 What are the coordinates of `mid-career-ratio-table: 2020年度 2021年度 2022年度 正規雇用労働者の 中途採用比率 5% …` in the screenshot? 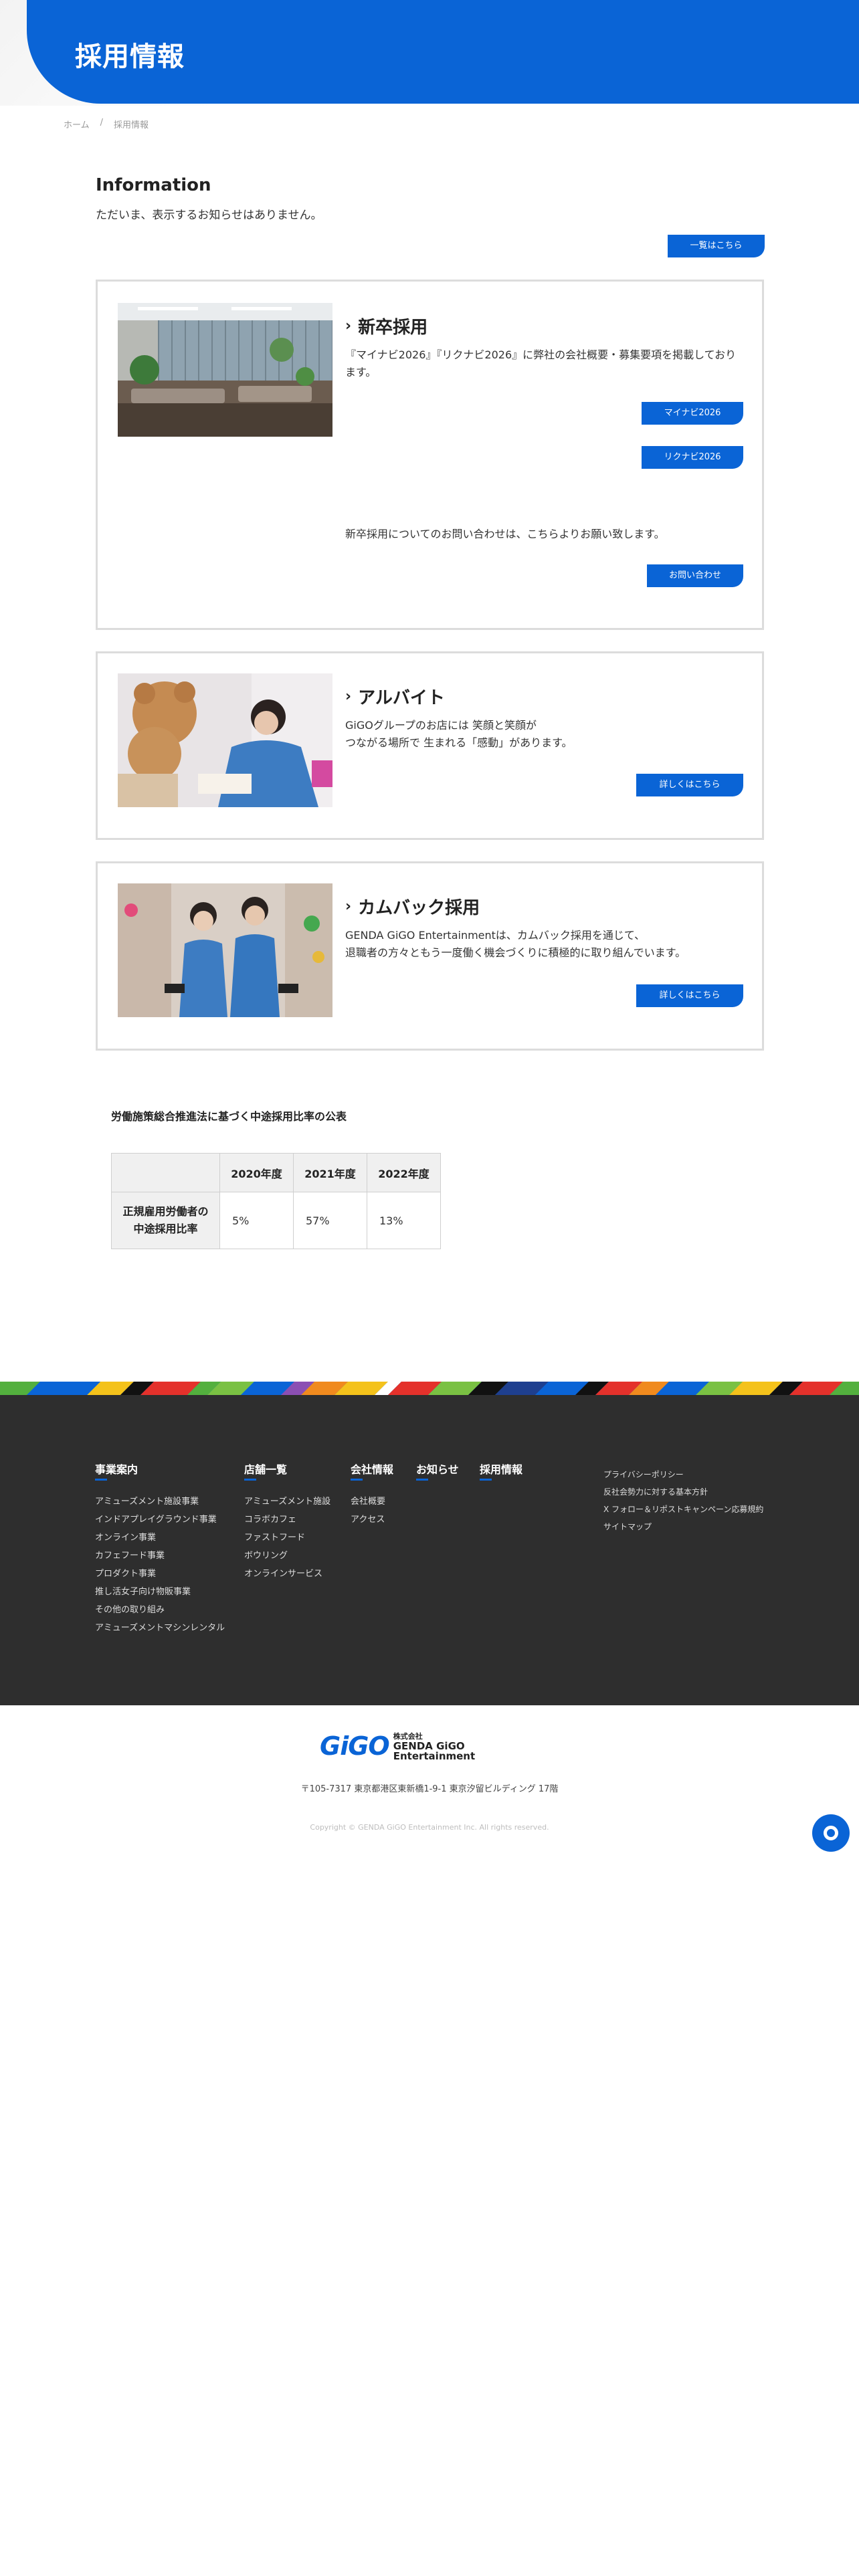 It's located at (276, 1201).